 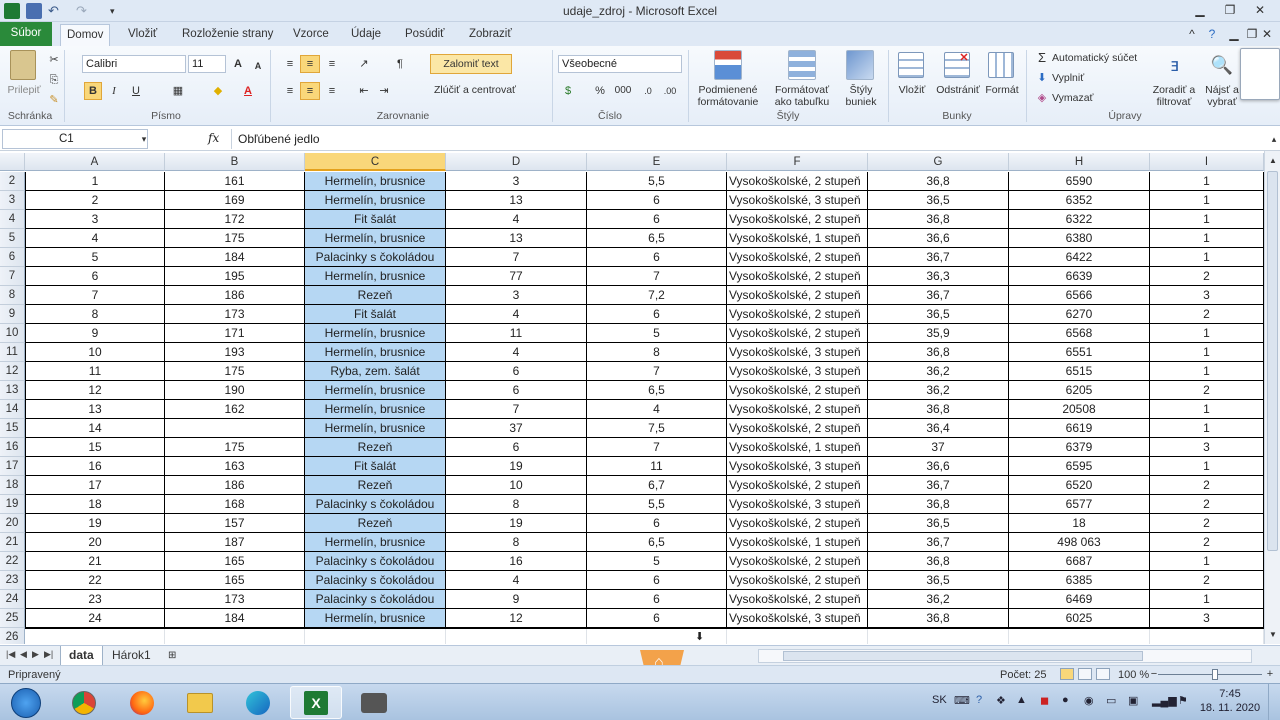 What do you see at coordinates (1207, 390) in the screenshot?
I see `cell-i13: 2` at bounding box center [1207, 390].